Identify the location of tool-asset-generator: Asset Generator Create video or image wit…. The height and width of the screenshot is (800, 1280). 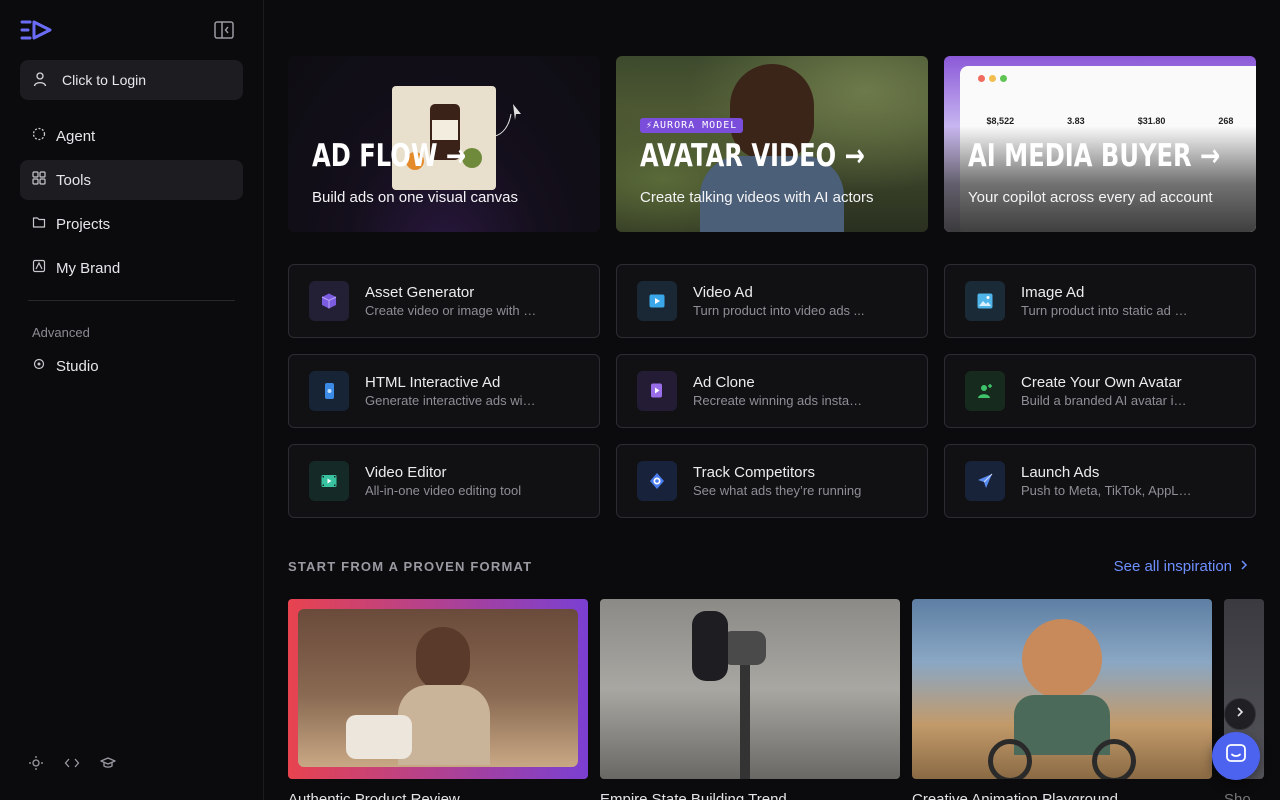
(444, 301).